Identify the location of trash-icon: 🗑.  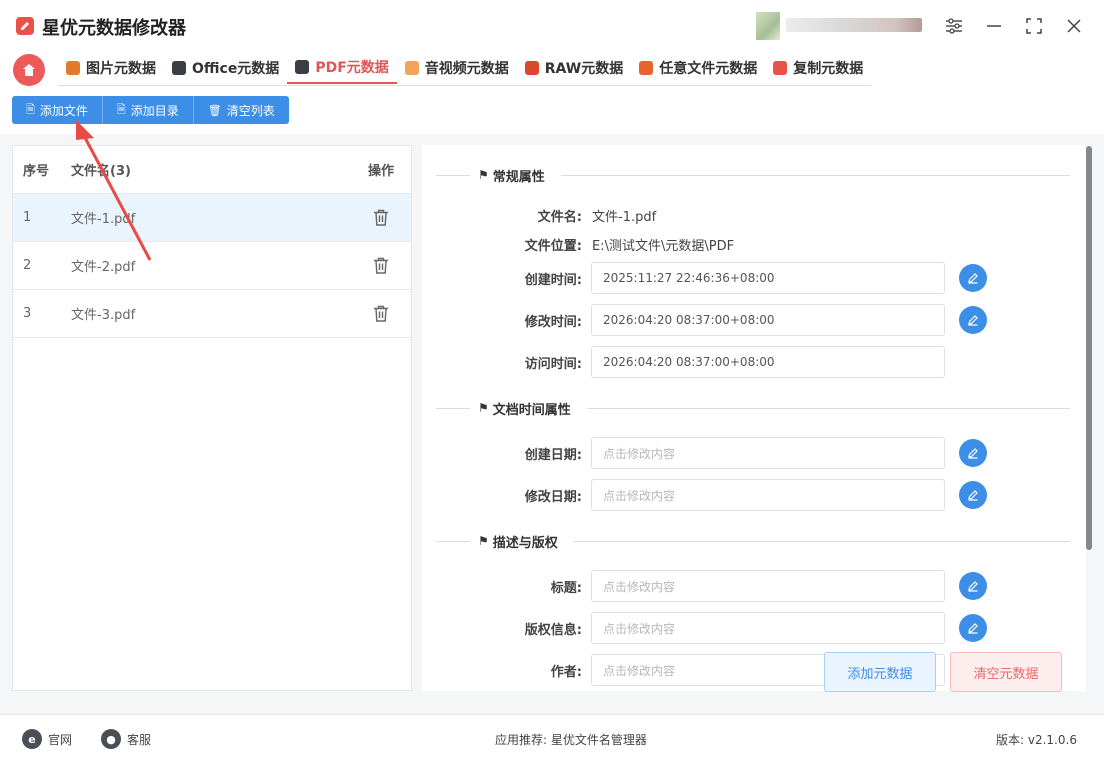
(214, 110).